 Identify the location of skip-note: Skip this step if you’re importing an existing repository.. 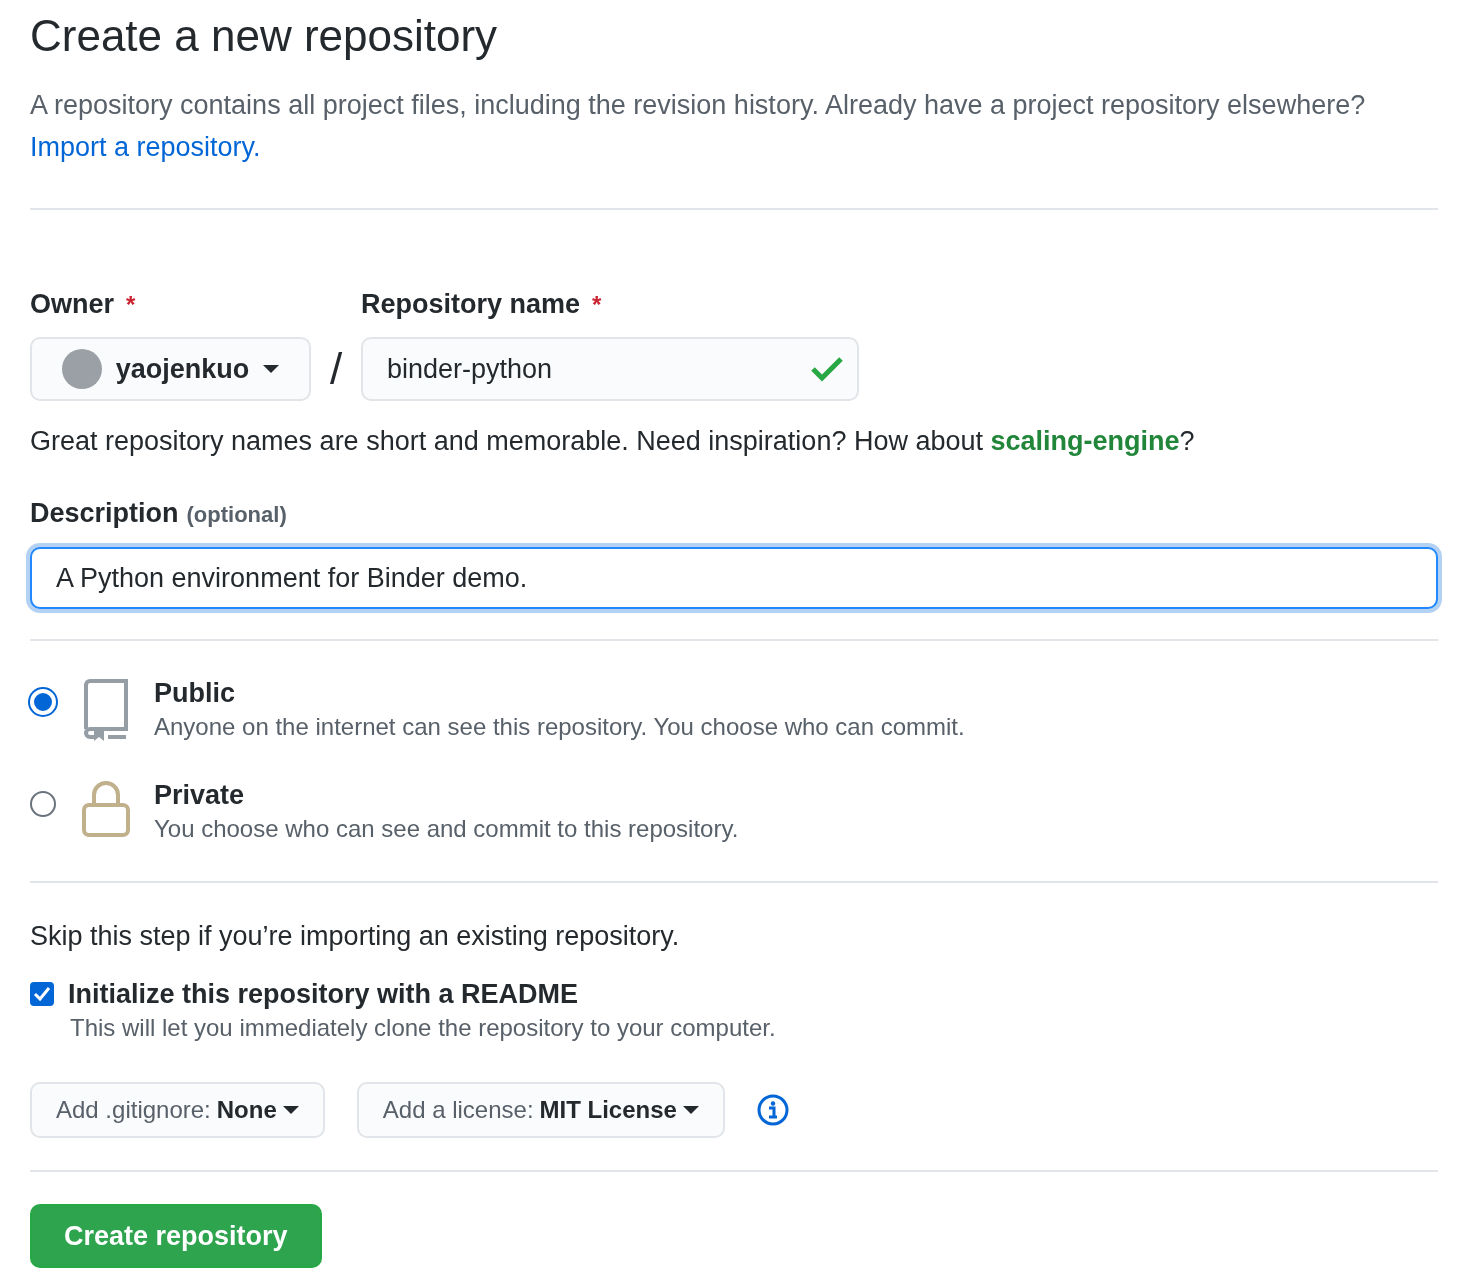
(355, 936).